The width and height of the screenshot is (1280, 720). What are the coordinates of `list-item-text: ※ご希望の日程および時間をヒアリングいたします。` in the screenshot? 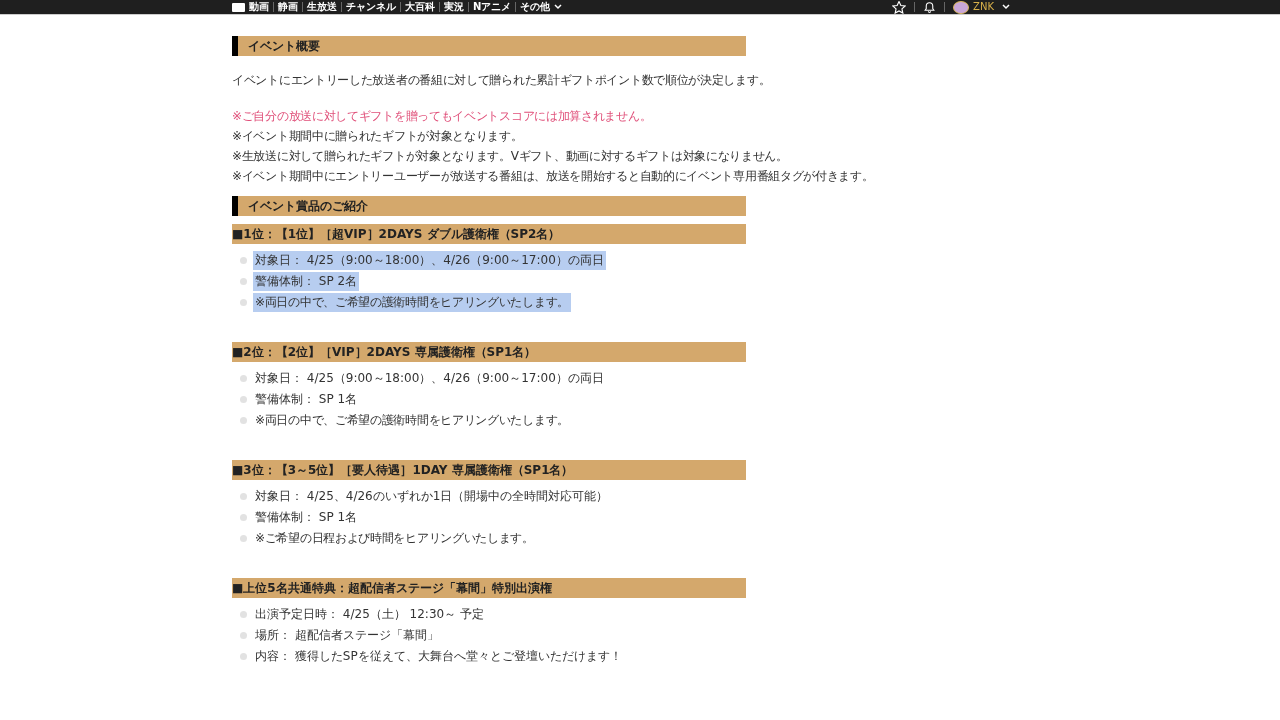 It's located at (394, 538).